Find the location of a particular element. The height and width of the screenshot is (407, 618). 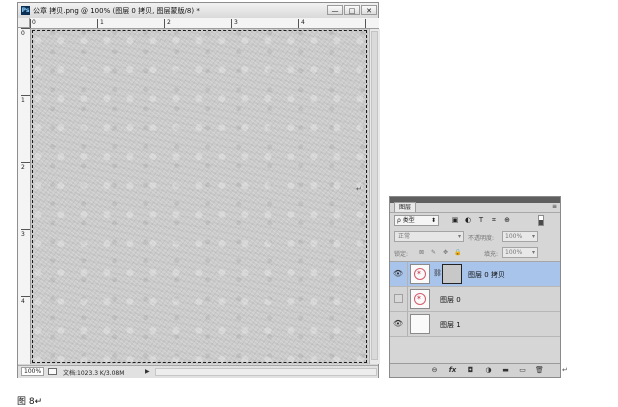

text-filter-icon: T is located at coordinates (481, 220).